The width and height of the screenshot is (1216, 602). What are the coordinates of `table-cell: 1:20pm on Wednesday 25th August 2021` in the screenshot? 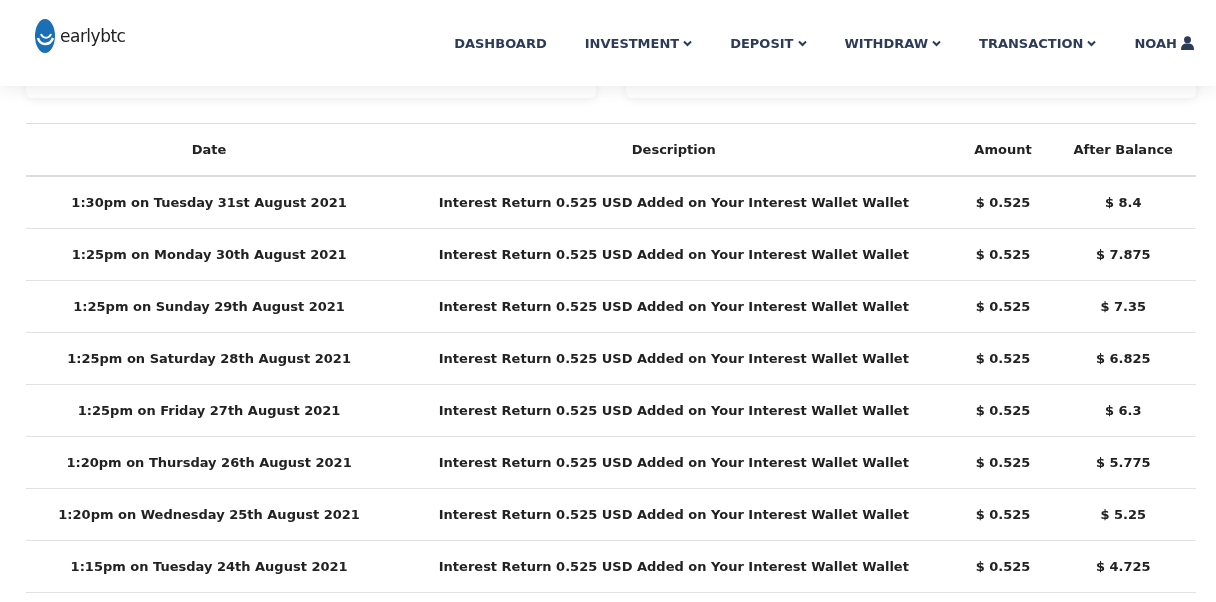 It's located at (209, 514).